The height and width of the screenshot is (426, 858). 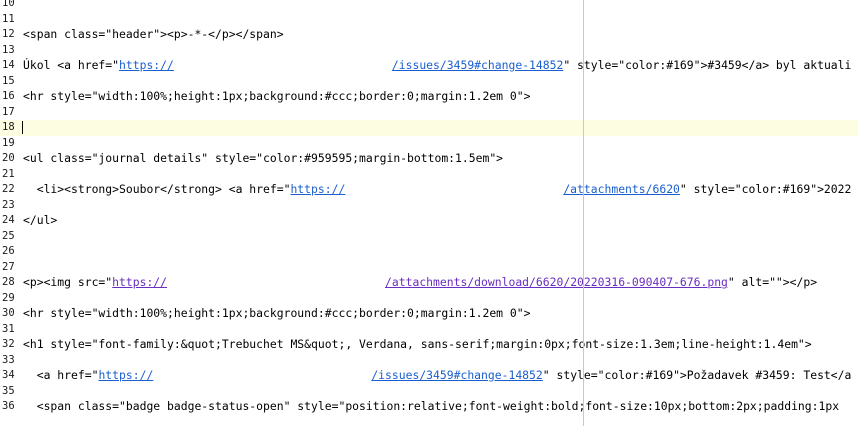 What do you see at coordinates (8, 111) in the screenshot?
I see `line-number: 17` at bounding box center [8, 111].